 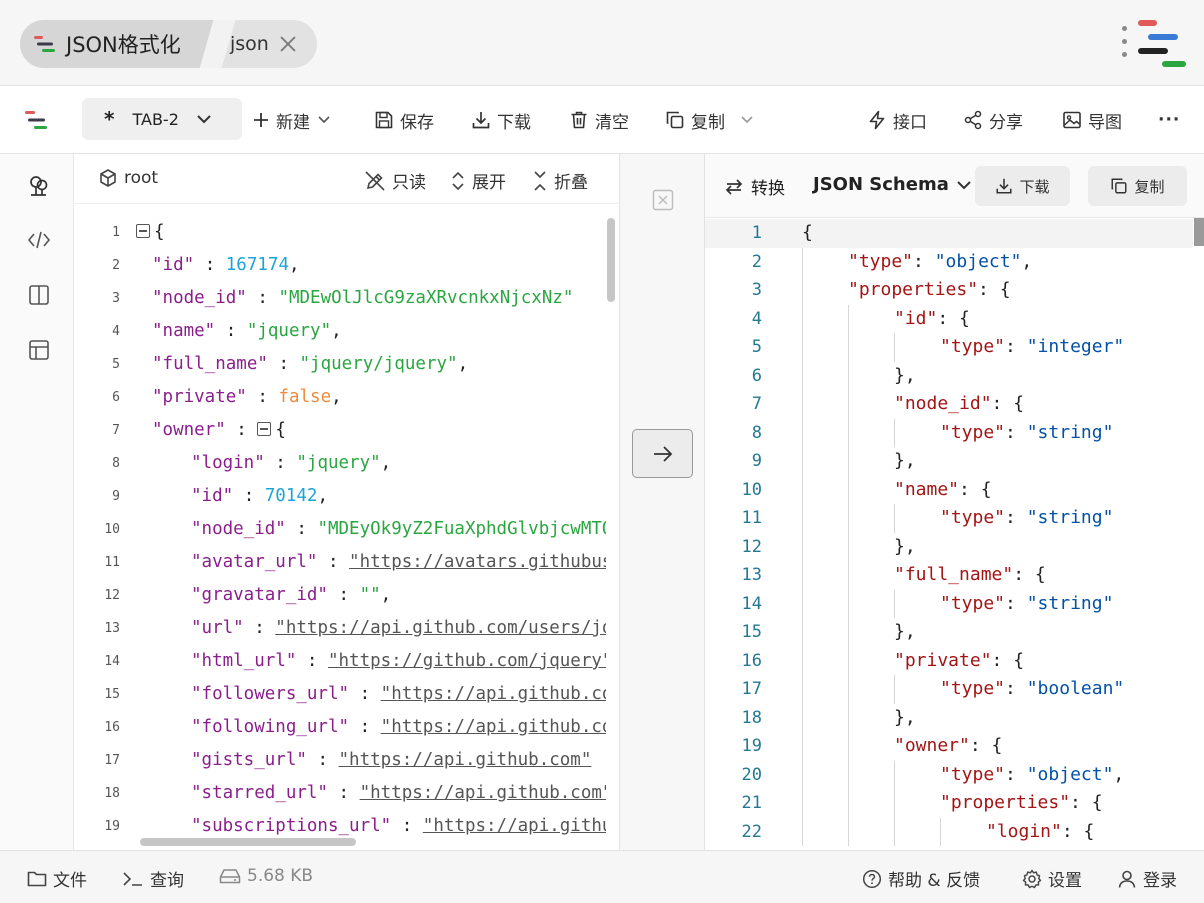 I want to click on close-icon, so click(x=288, y=44).